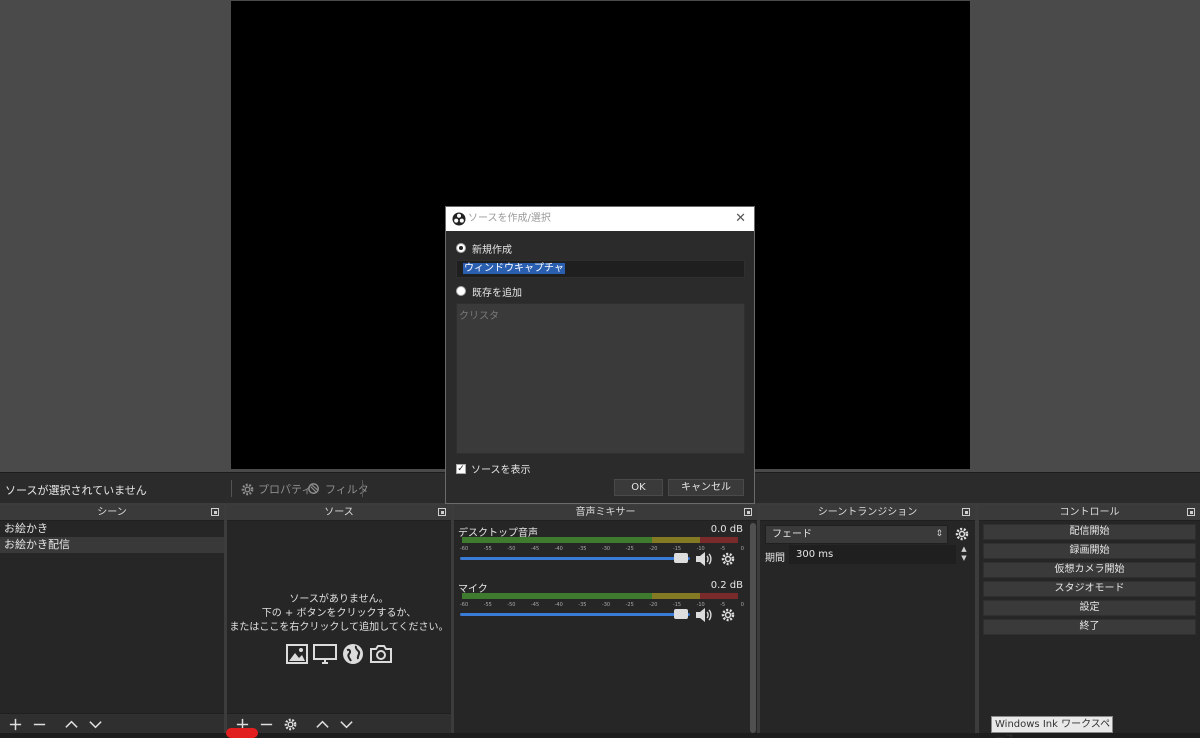  I want to click on dialog-titlebar: ソースを作成/選択 ✕, so click(600, 219).